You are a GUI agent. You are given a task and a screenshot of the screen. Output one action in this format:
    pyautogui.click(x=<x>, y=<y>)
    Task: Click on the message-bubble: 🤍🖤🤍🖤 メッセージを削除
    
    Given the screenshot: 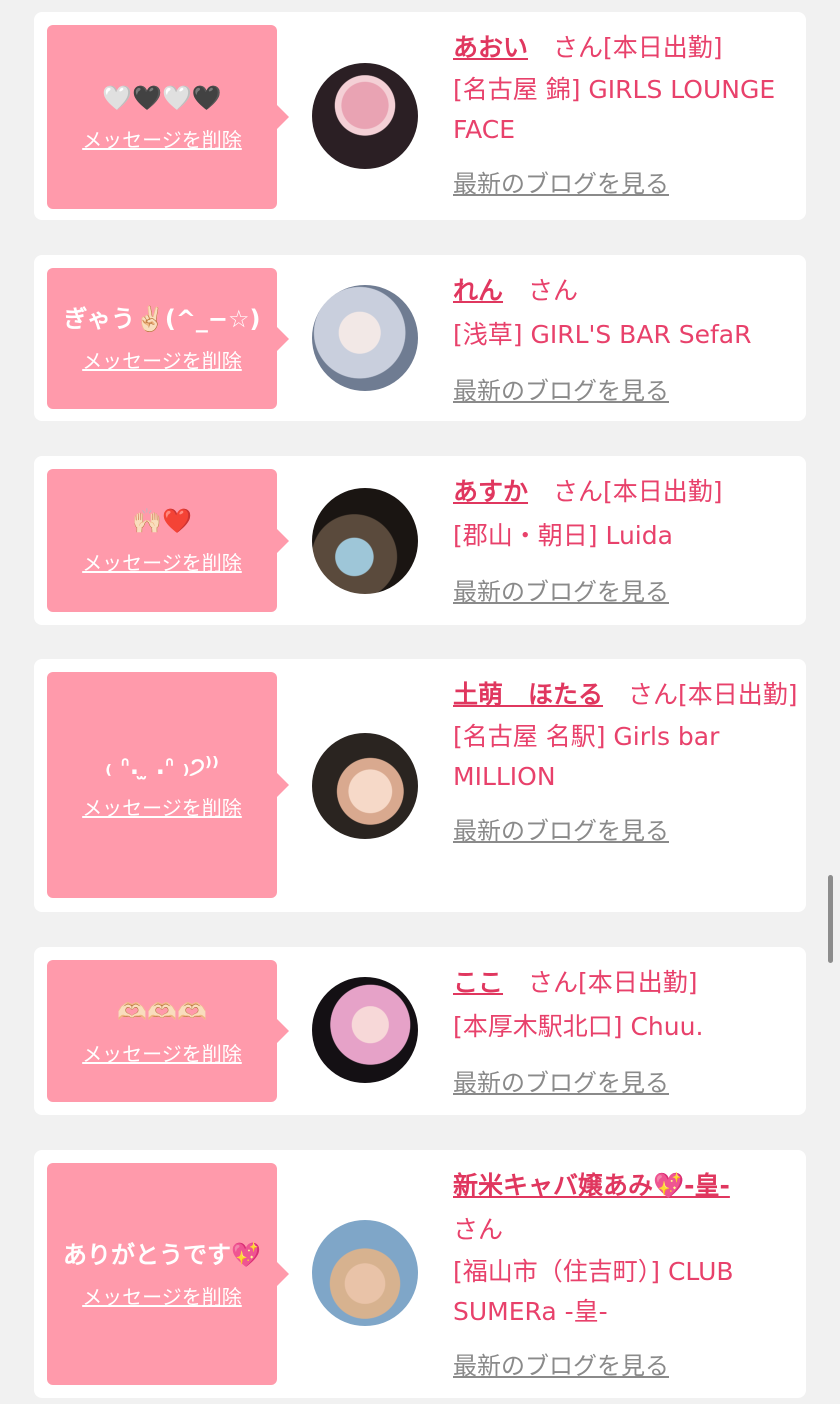 What is the action you would take?
    pyautogui.click(x=168, y=117)
    